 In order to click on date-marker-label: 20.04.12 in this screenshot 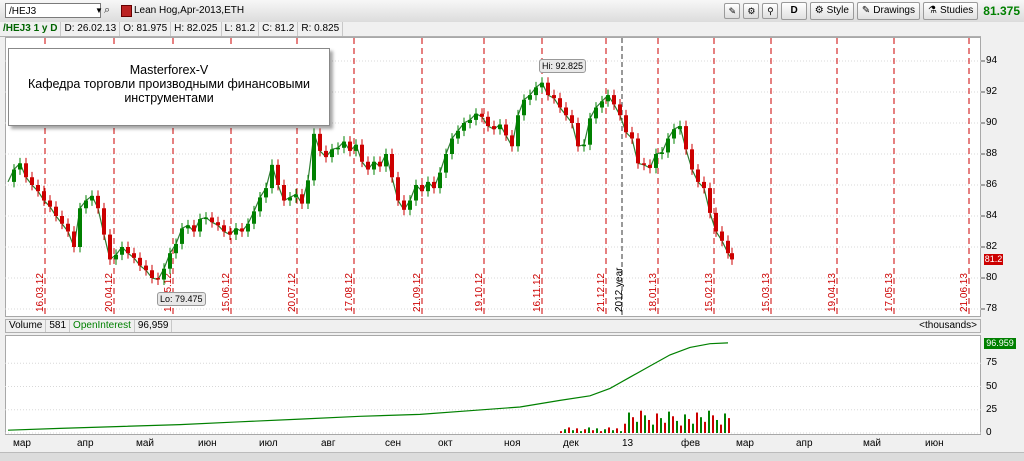, I will do `click(109, 292)`.